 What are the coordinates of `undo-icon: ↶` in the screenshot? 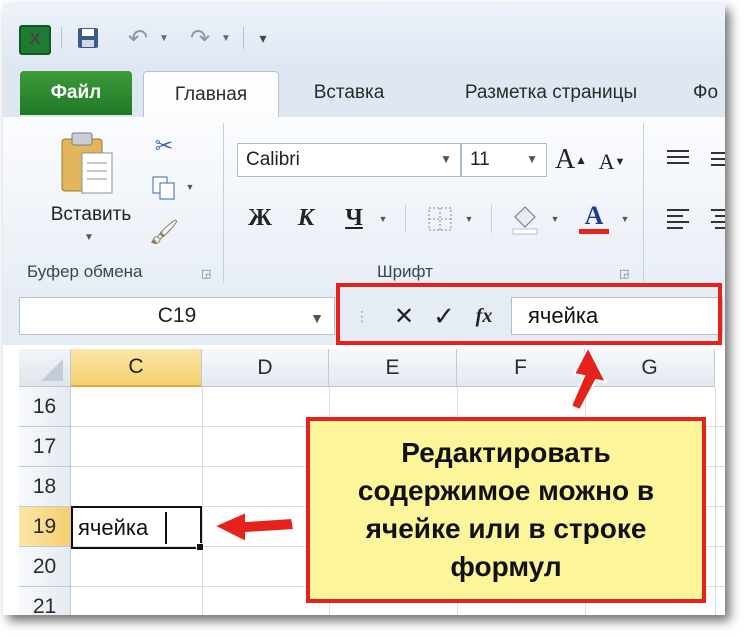 It's located at (138, 38).